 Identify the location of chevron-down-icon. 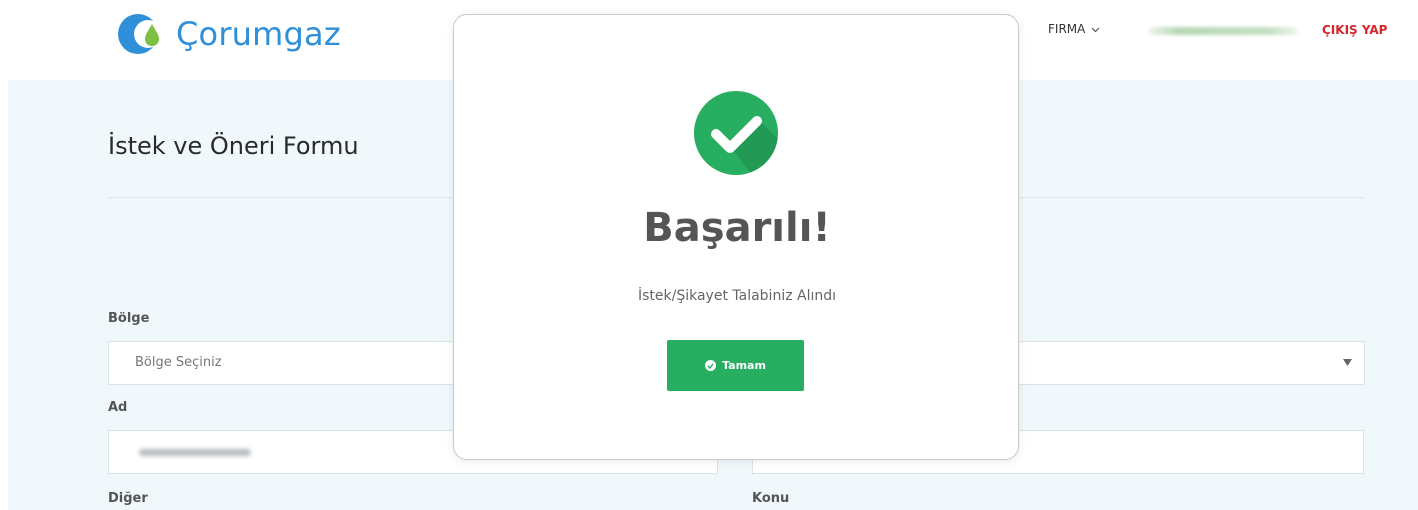
(1095, 29).